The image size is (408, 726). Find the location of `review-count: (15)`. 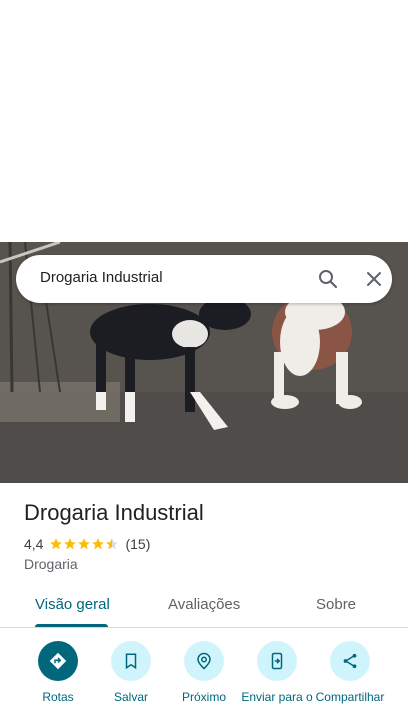

review-count: (15) is located at coordinates (138, 544).